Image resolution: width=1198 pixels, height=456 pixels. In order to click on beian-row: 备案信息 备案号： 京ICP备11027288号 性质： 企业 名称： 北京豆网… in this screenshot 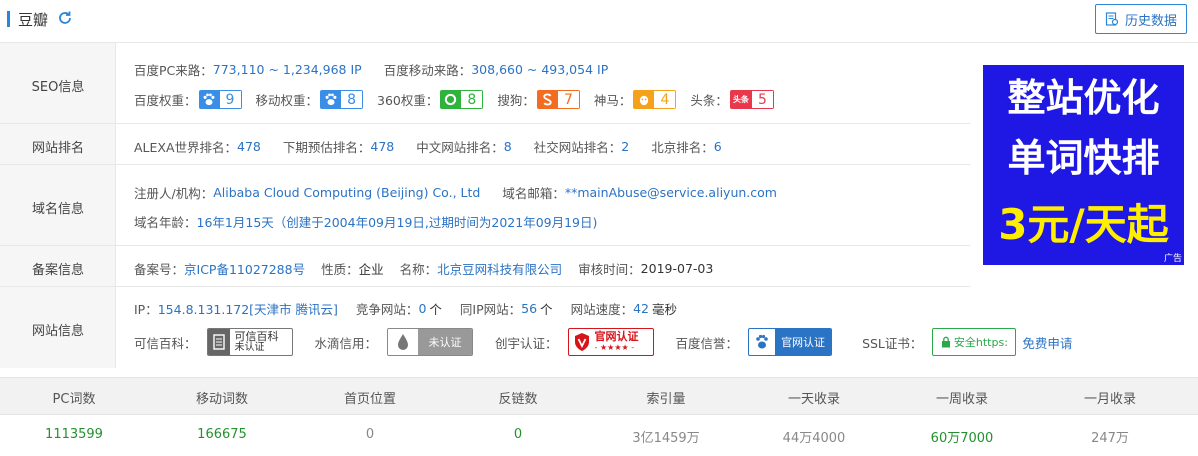, I will do `click(485, 266)`.